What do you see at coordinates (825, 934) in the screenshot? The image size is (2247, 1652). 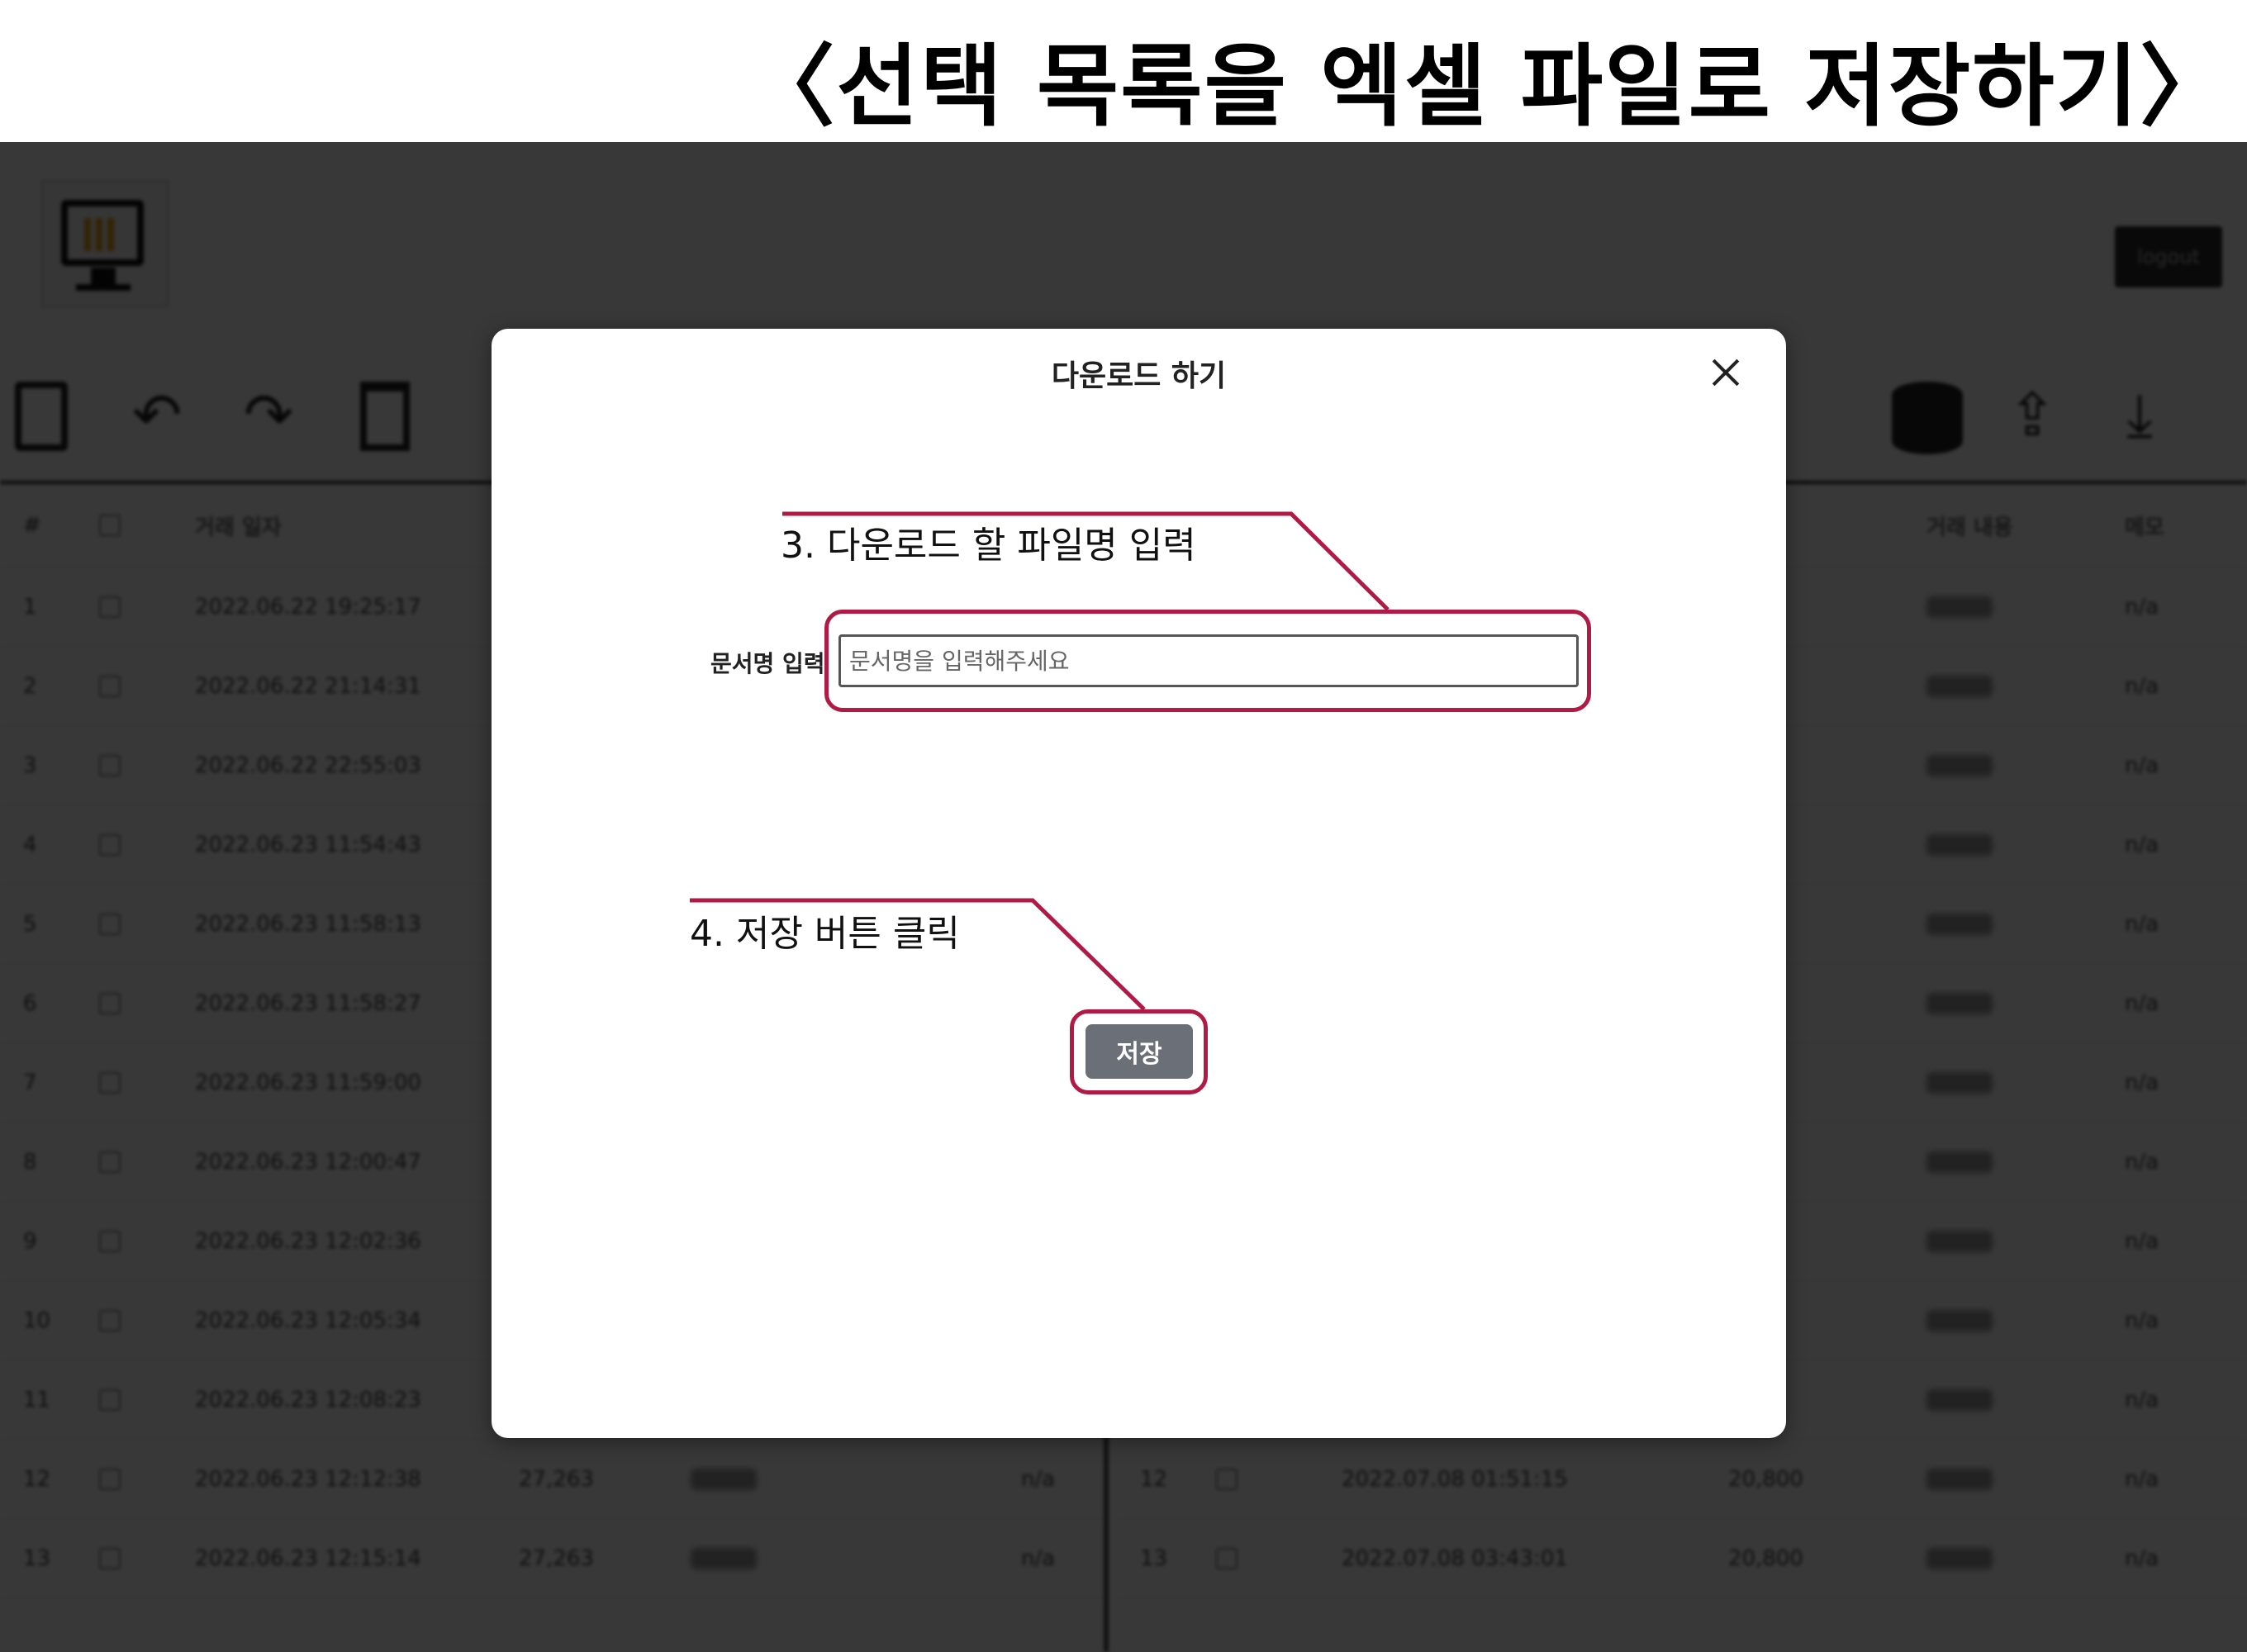 I see `annotation-step4: 4. 저장 버튼 클릭` at bounding box center [825, 934].